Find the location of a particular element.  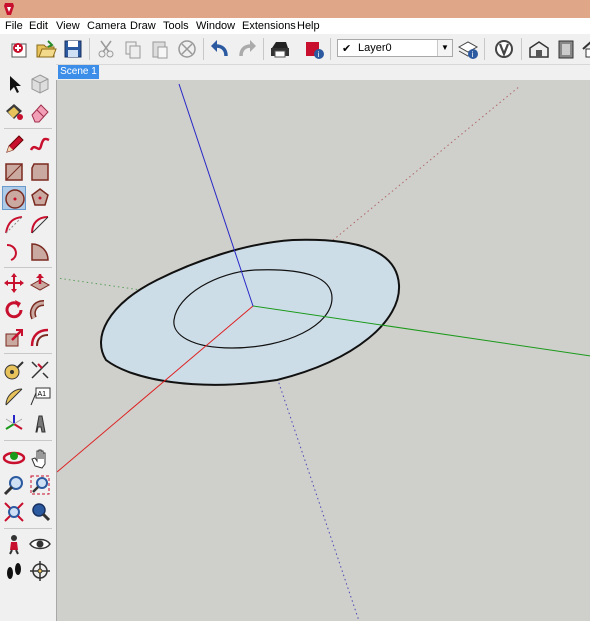

orbit-icon is located at coordinates (14, 458).